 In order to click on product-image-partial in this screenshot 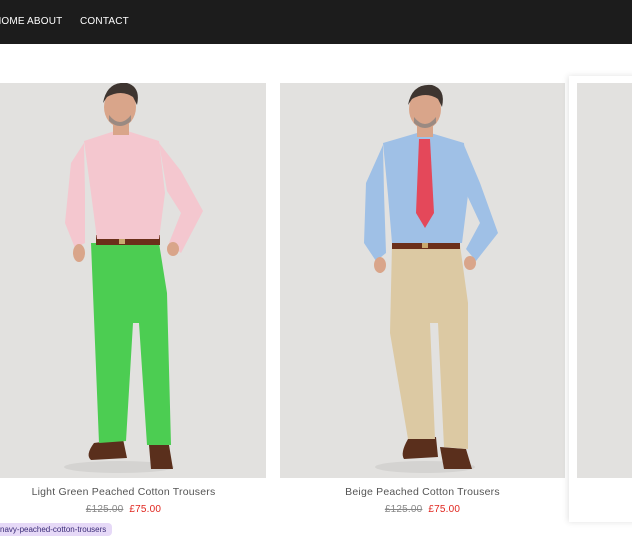, I will do `click(604, 280)`.